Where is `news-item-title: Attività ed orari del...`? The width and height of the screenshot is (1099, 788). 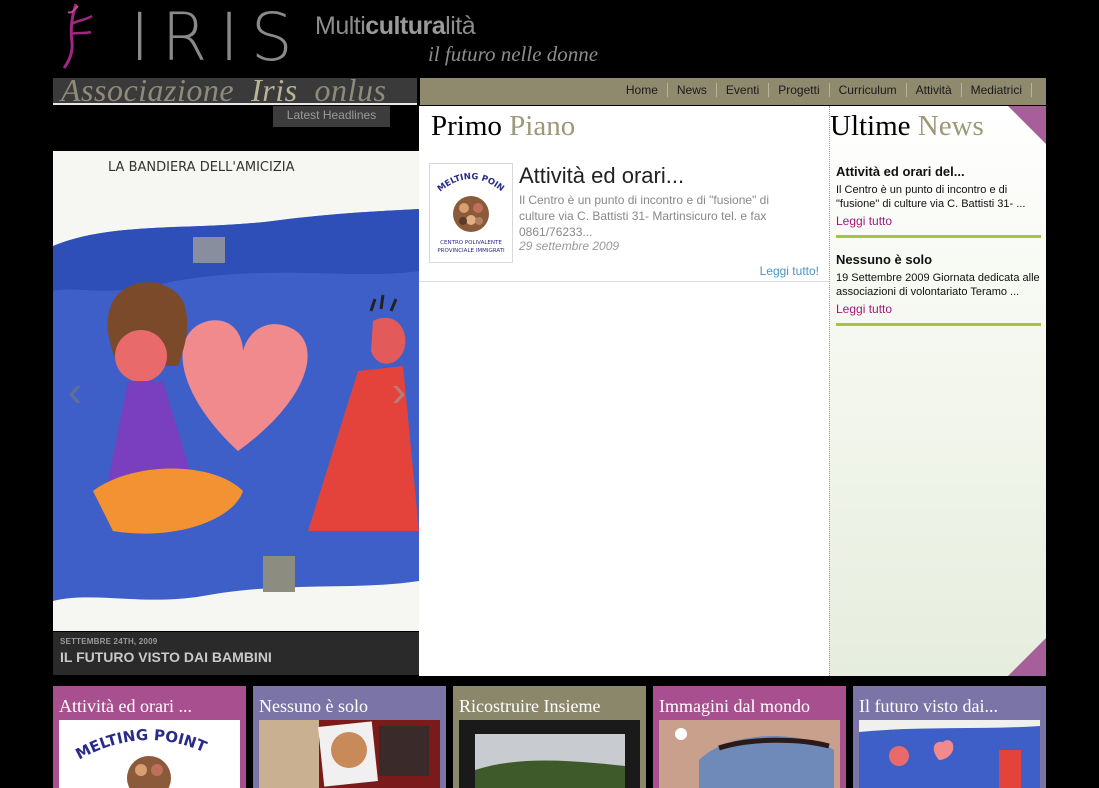 news-item-title: Attività ed orari del... is located at coordinates (938, 171).